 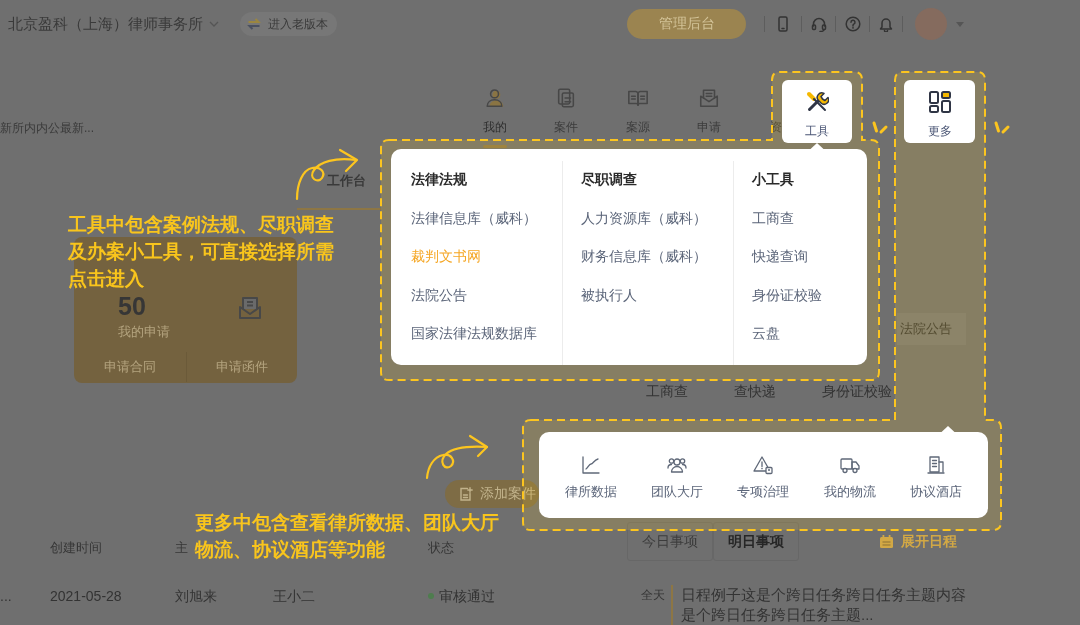 What do you see at coordinates (857, 391) in the screenshot?
I see `quick-tool-link: 身份证校验` at bounding box center [857, 391].